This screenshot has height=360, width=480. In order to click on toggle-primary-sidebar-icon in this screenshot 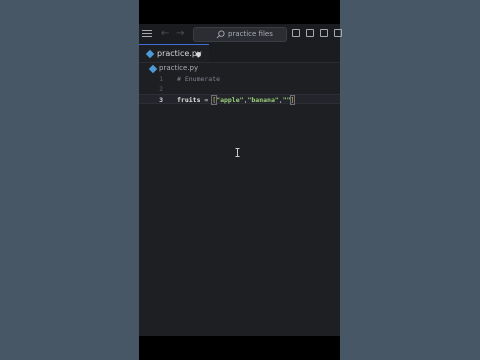, I will do `click(296, 33)`.